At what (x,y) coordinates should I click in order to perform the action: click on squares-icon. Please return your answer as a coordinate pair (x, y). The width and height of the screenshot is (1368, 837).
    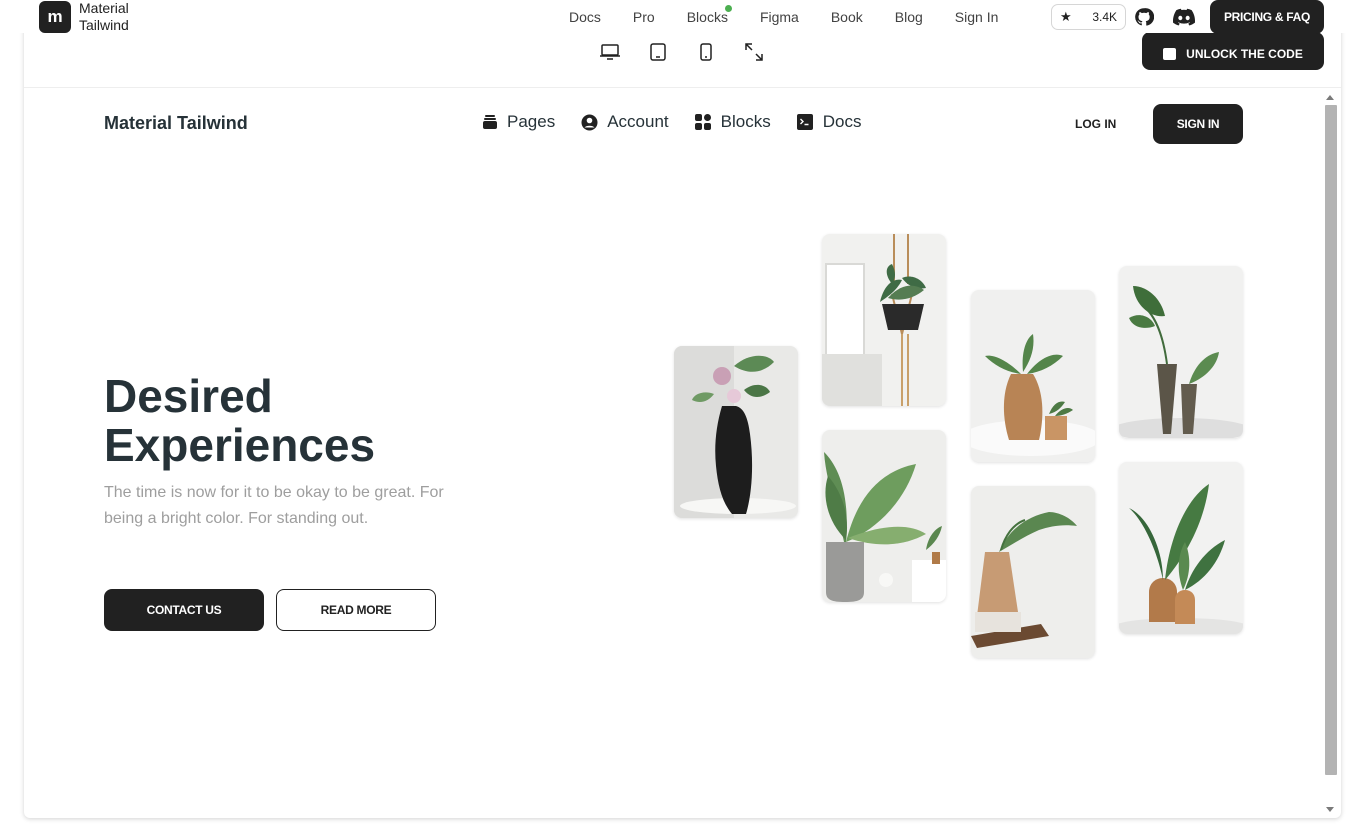
    Looking at the image, I should click on (703, 122).